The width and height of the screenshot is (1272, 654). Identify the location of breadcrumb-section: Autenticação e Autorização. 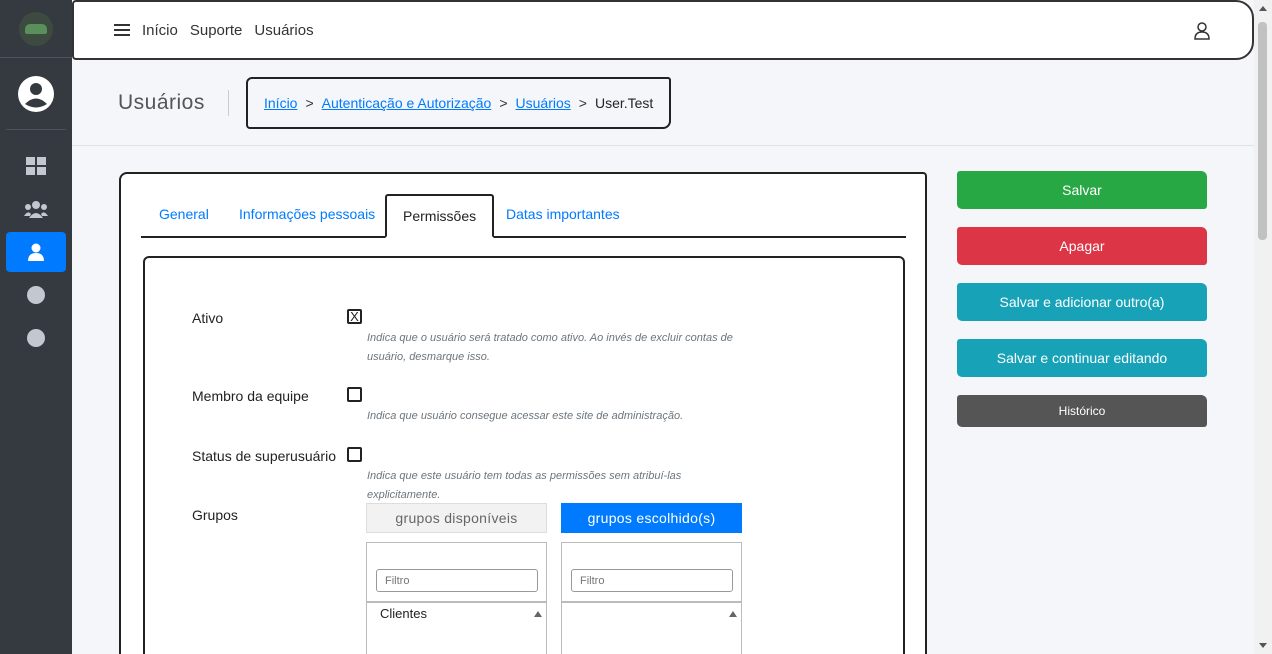
(407, 103).